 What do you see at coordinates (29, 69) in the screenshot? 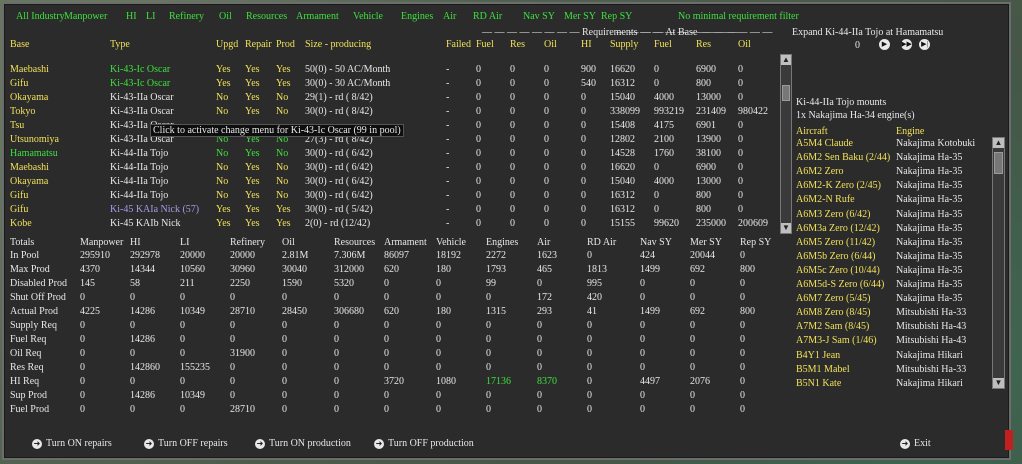
I see `cell-base: Maebashi` at bounding box center [29, 69].